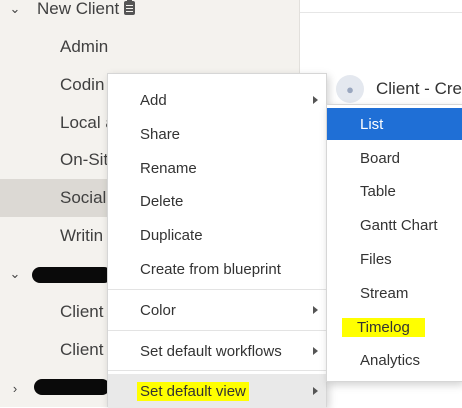  What do you see at coordinates (168, 168) in the screenshot?
I see `menu-item-label: Rename` at bounding box center [168, 168].